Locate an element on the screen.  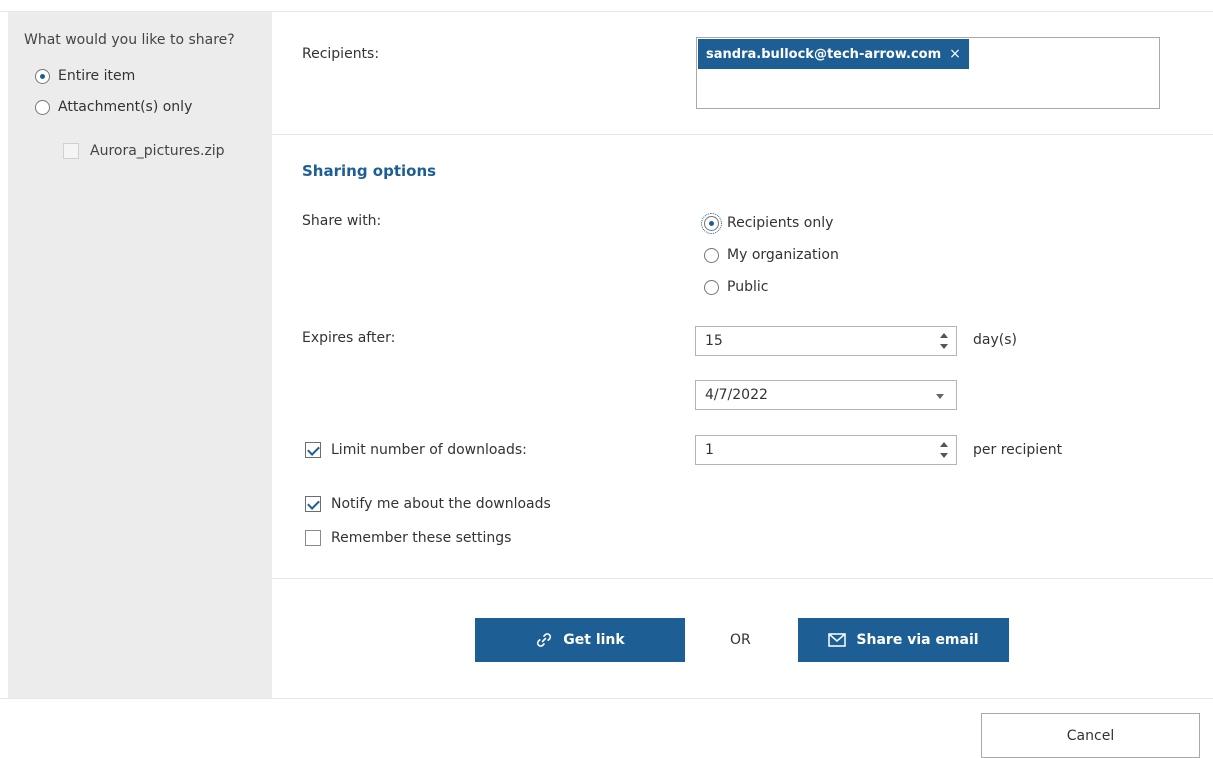
download-limit-stepper: 1 is located at coordinates (826, 450).